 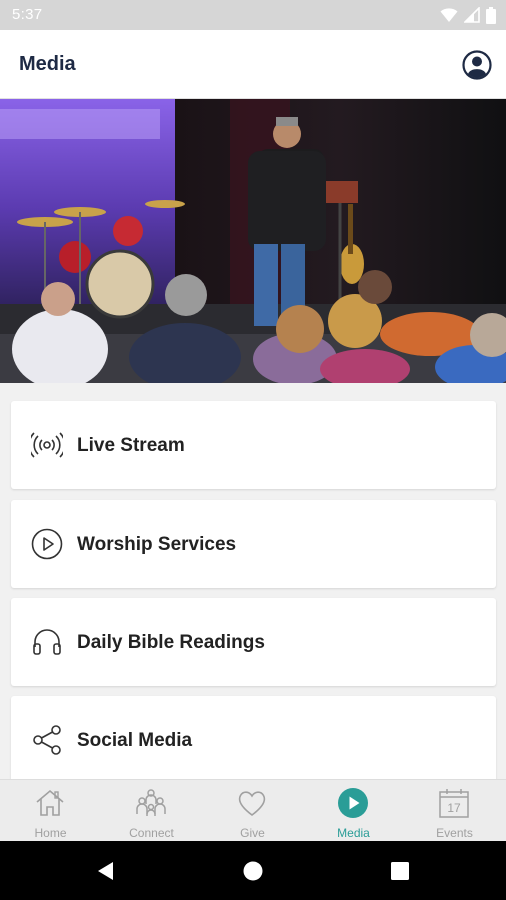 What do you see at coordinates (157, 544) in the screenshot?
I see `menu-item-label: Worship Services` at bounding box center [157, 544].